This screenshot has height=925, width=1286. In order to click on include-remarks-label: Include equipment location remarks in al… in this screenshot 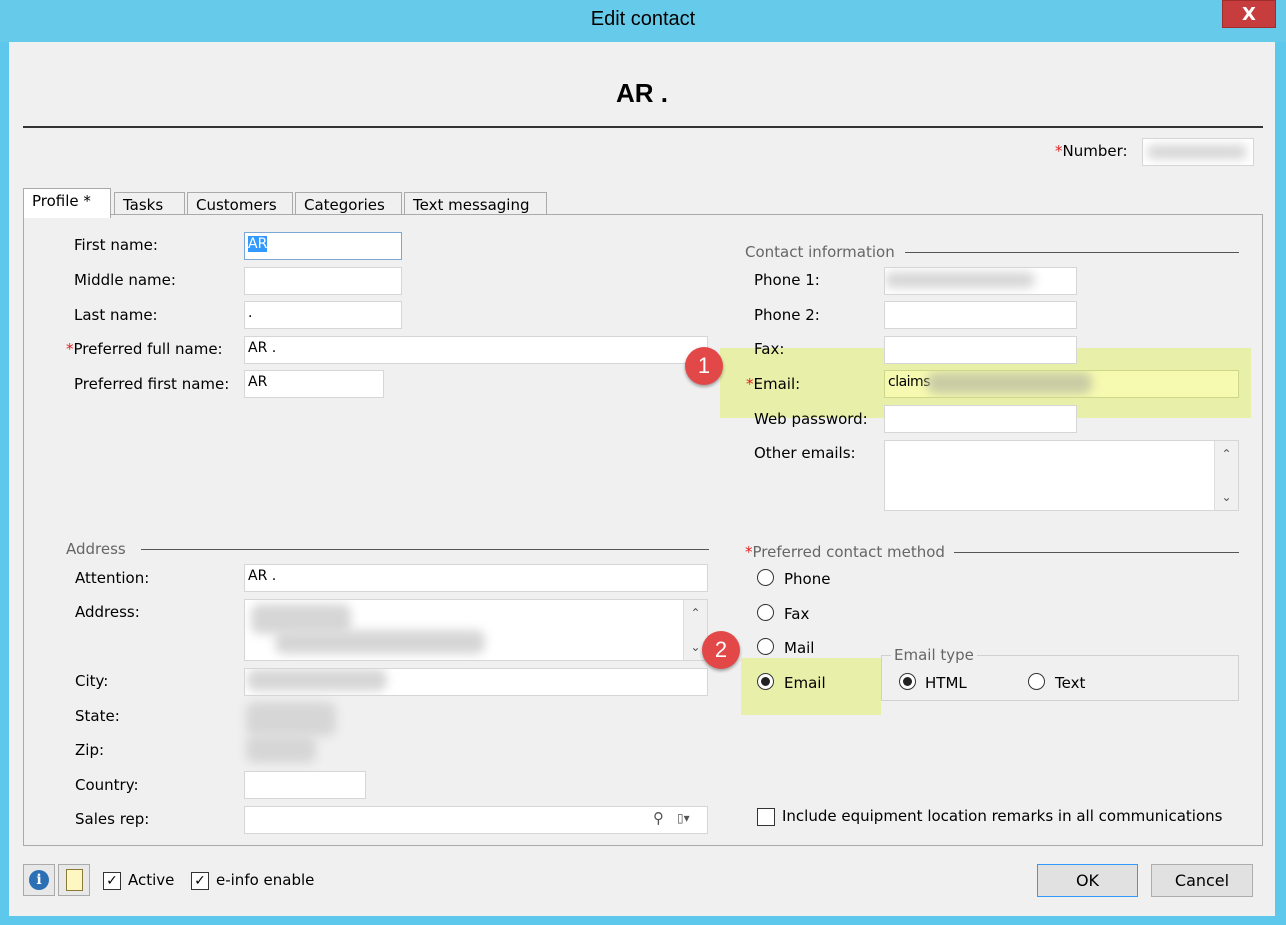, I will do `click(1002, 816)`.